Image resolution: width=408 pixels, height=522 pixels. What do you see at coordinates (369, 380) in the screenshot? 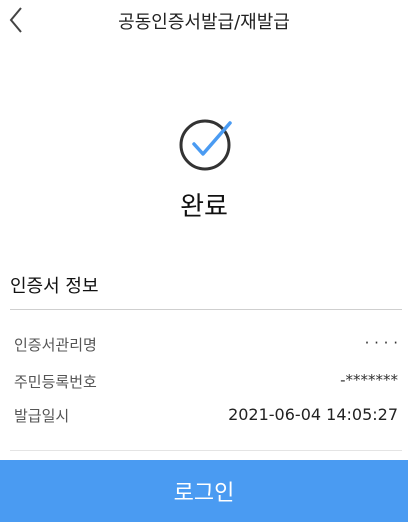
I see `resident-number-value: -*******` at bounding box center [369, 380].